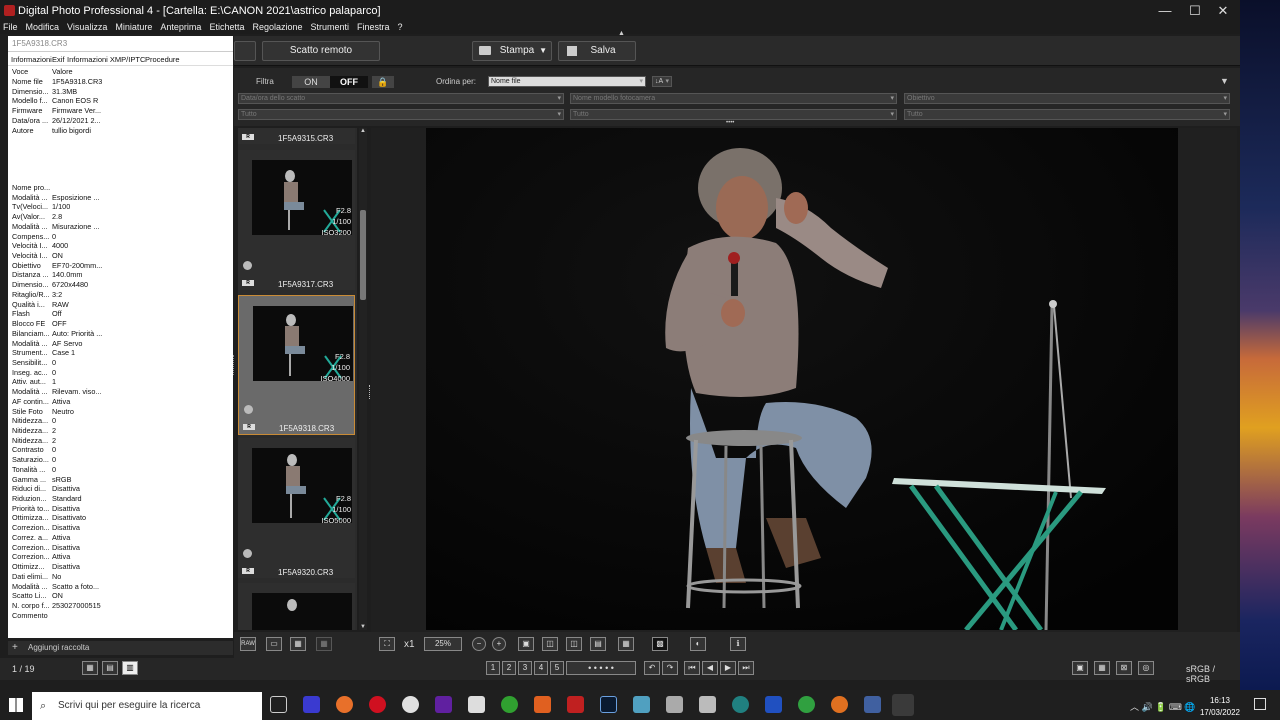 This screenshot has height=720, width=1280. Describe the element at coordinates (567, 81) in the screenshot. I see `sort-select: Nome file` at that location.